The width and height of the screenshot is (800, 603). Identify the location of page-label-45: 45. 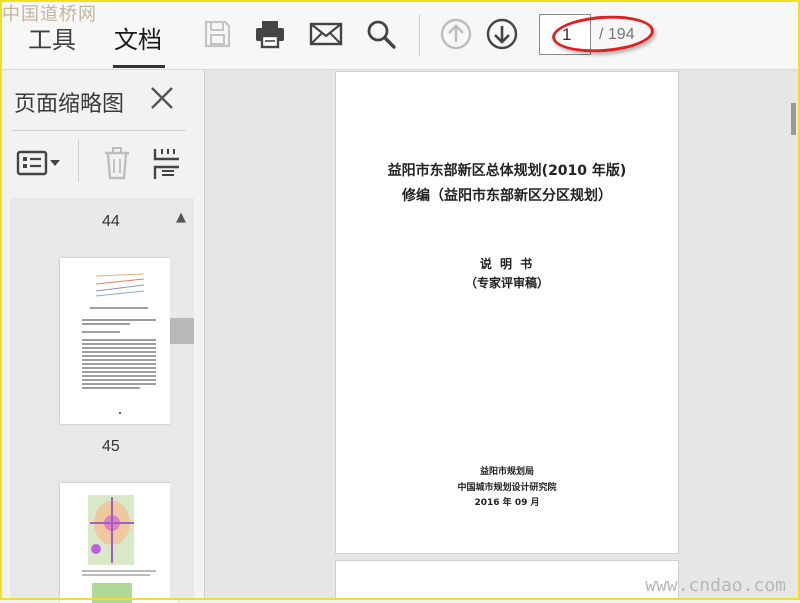
(111, 446).